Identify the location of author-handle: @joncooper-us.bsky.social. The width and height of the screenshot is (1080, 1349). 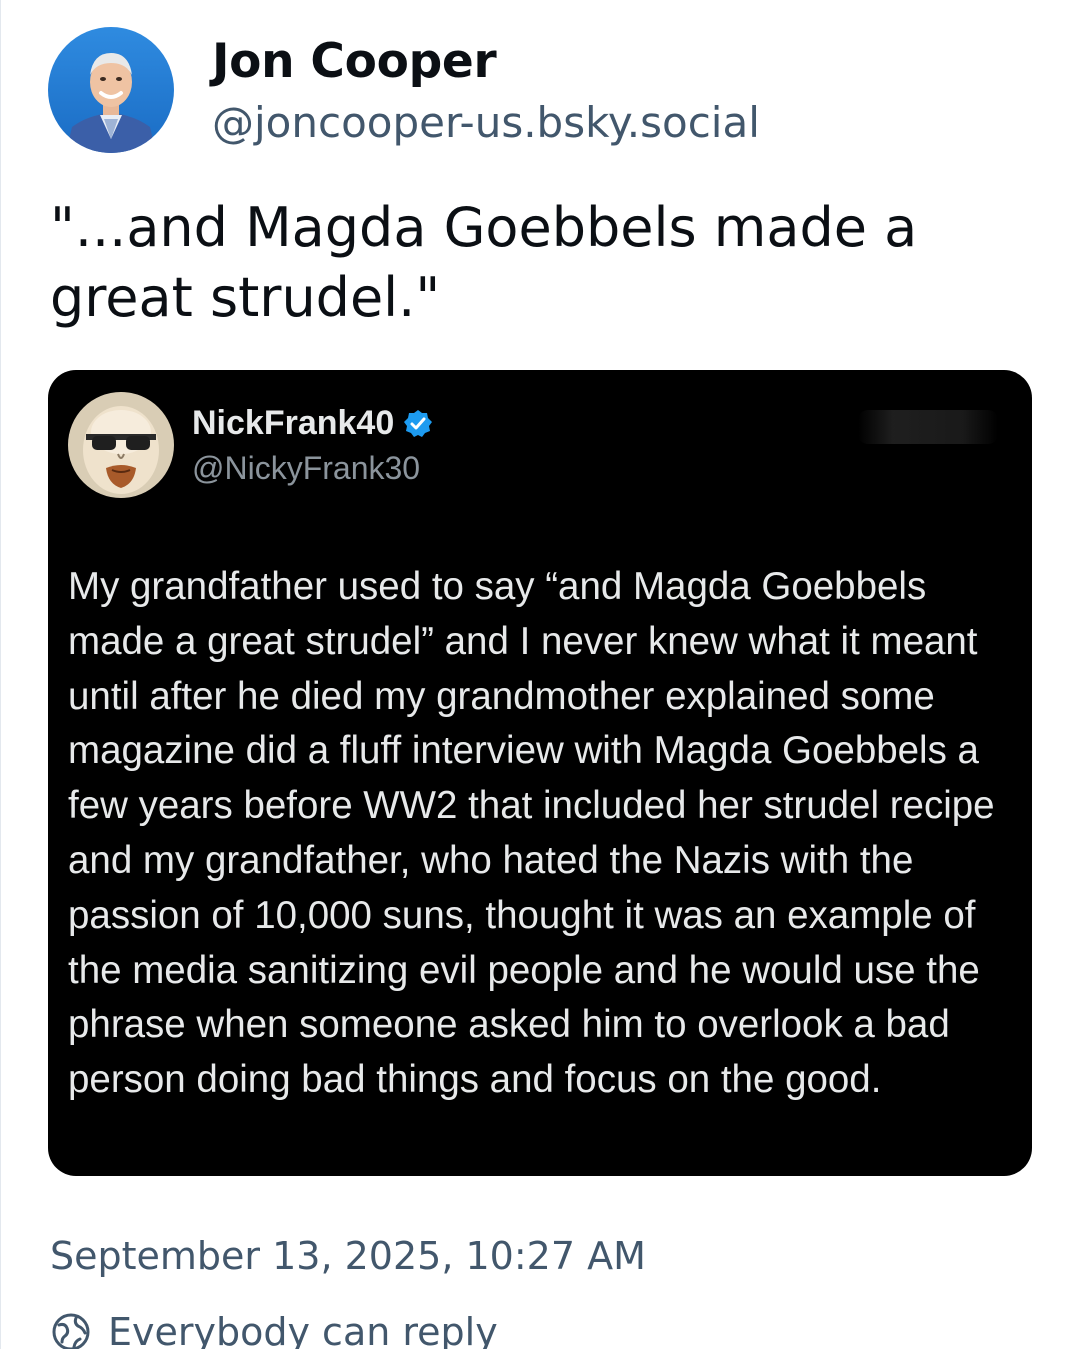
(486, 122).